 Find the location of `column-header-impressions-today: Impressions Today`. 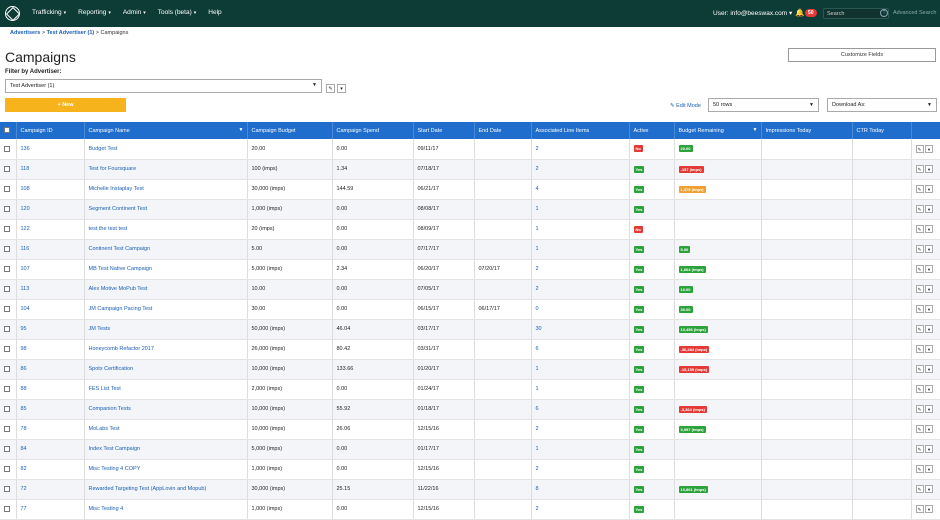

column-header-impressions-today: Impressions Today is located at coordinates (807, 130).